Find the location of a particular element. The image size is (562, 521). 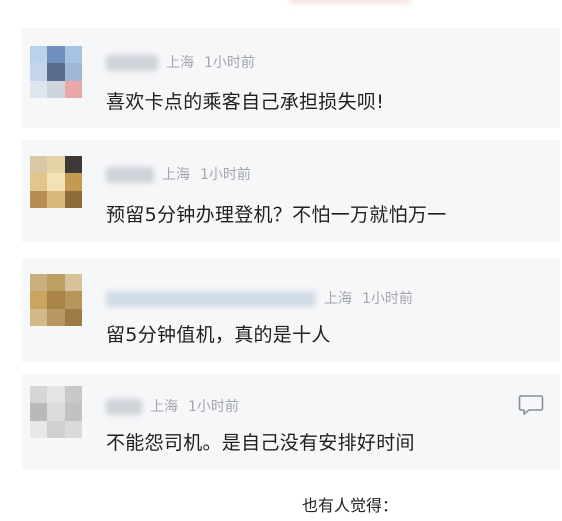

comment-text: 不能怨司机。是自己没有安排好时间 is located at coordinates (260, 443).